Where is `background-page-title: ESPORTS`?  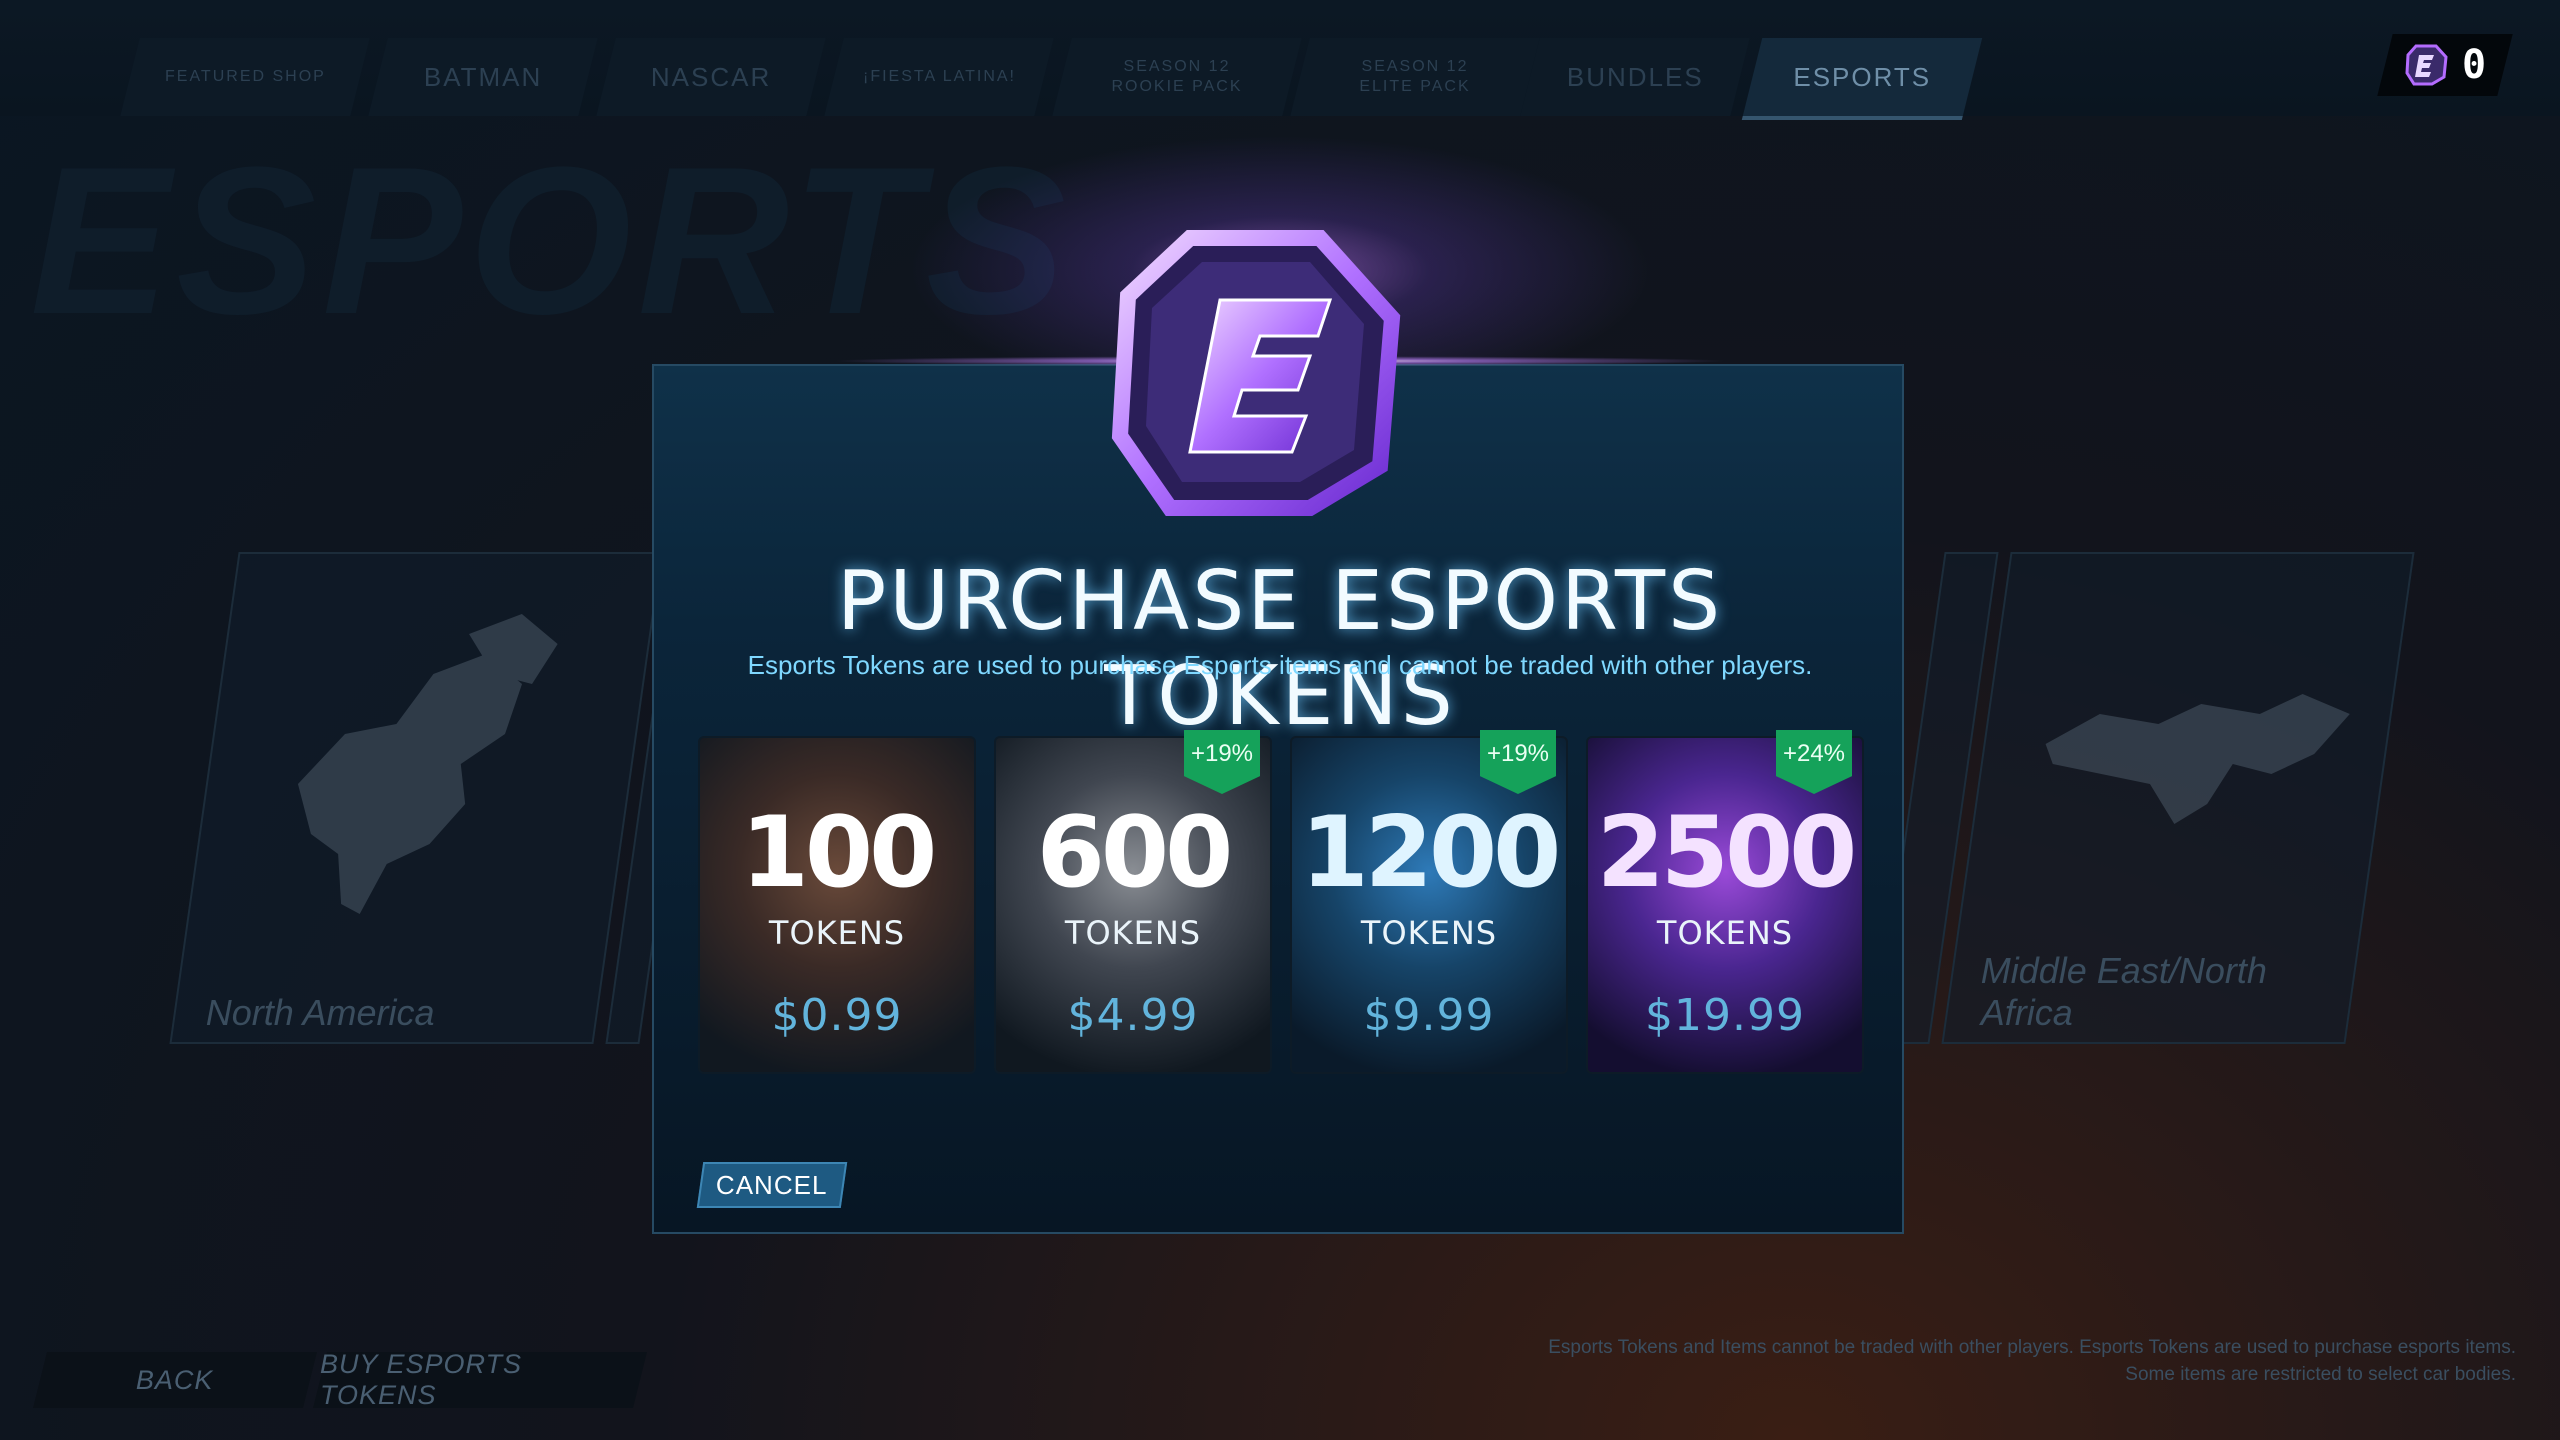 background-page-title: ESPORTS is located at coordinates (551, 240).